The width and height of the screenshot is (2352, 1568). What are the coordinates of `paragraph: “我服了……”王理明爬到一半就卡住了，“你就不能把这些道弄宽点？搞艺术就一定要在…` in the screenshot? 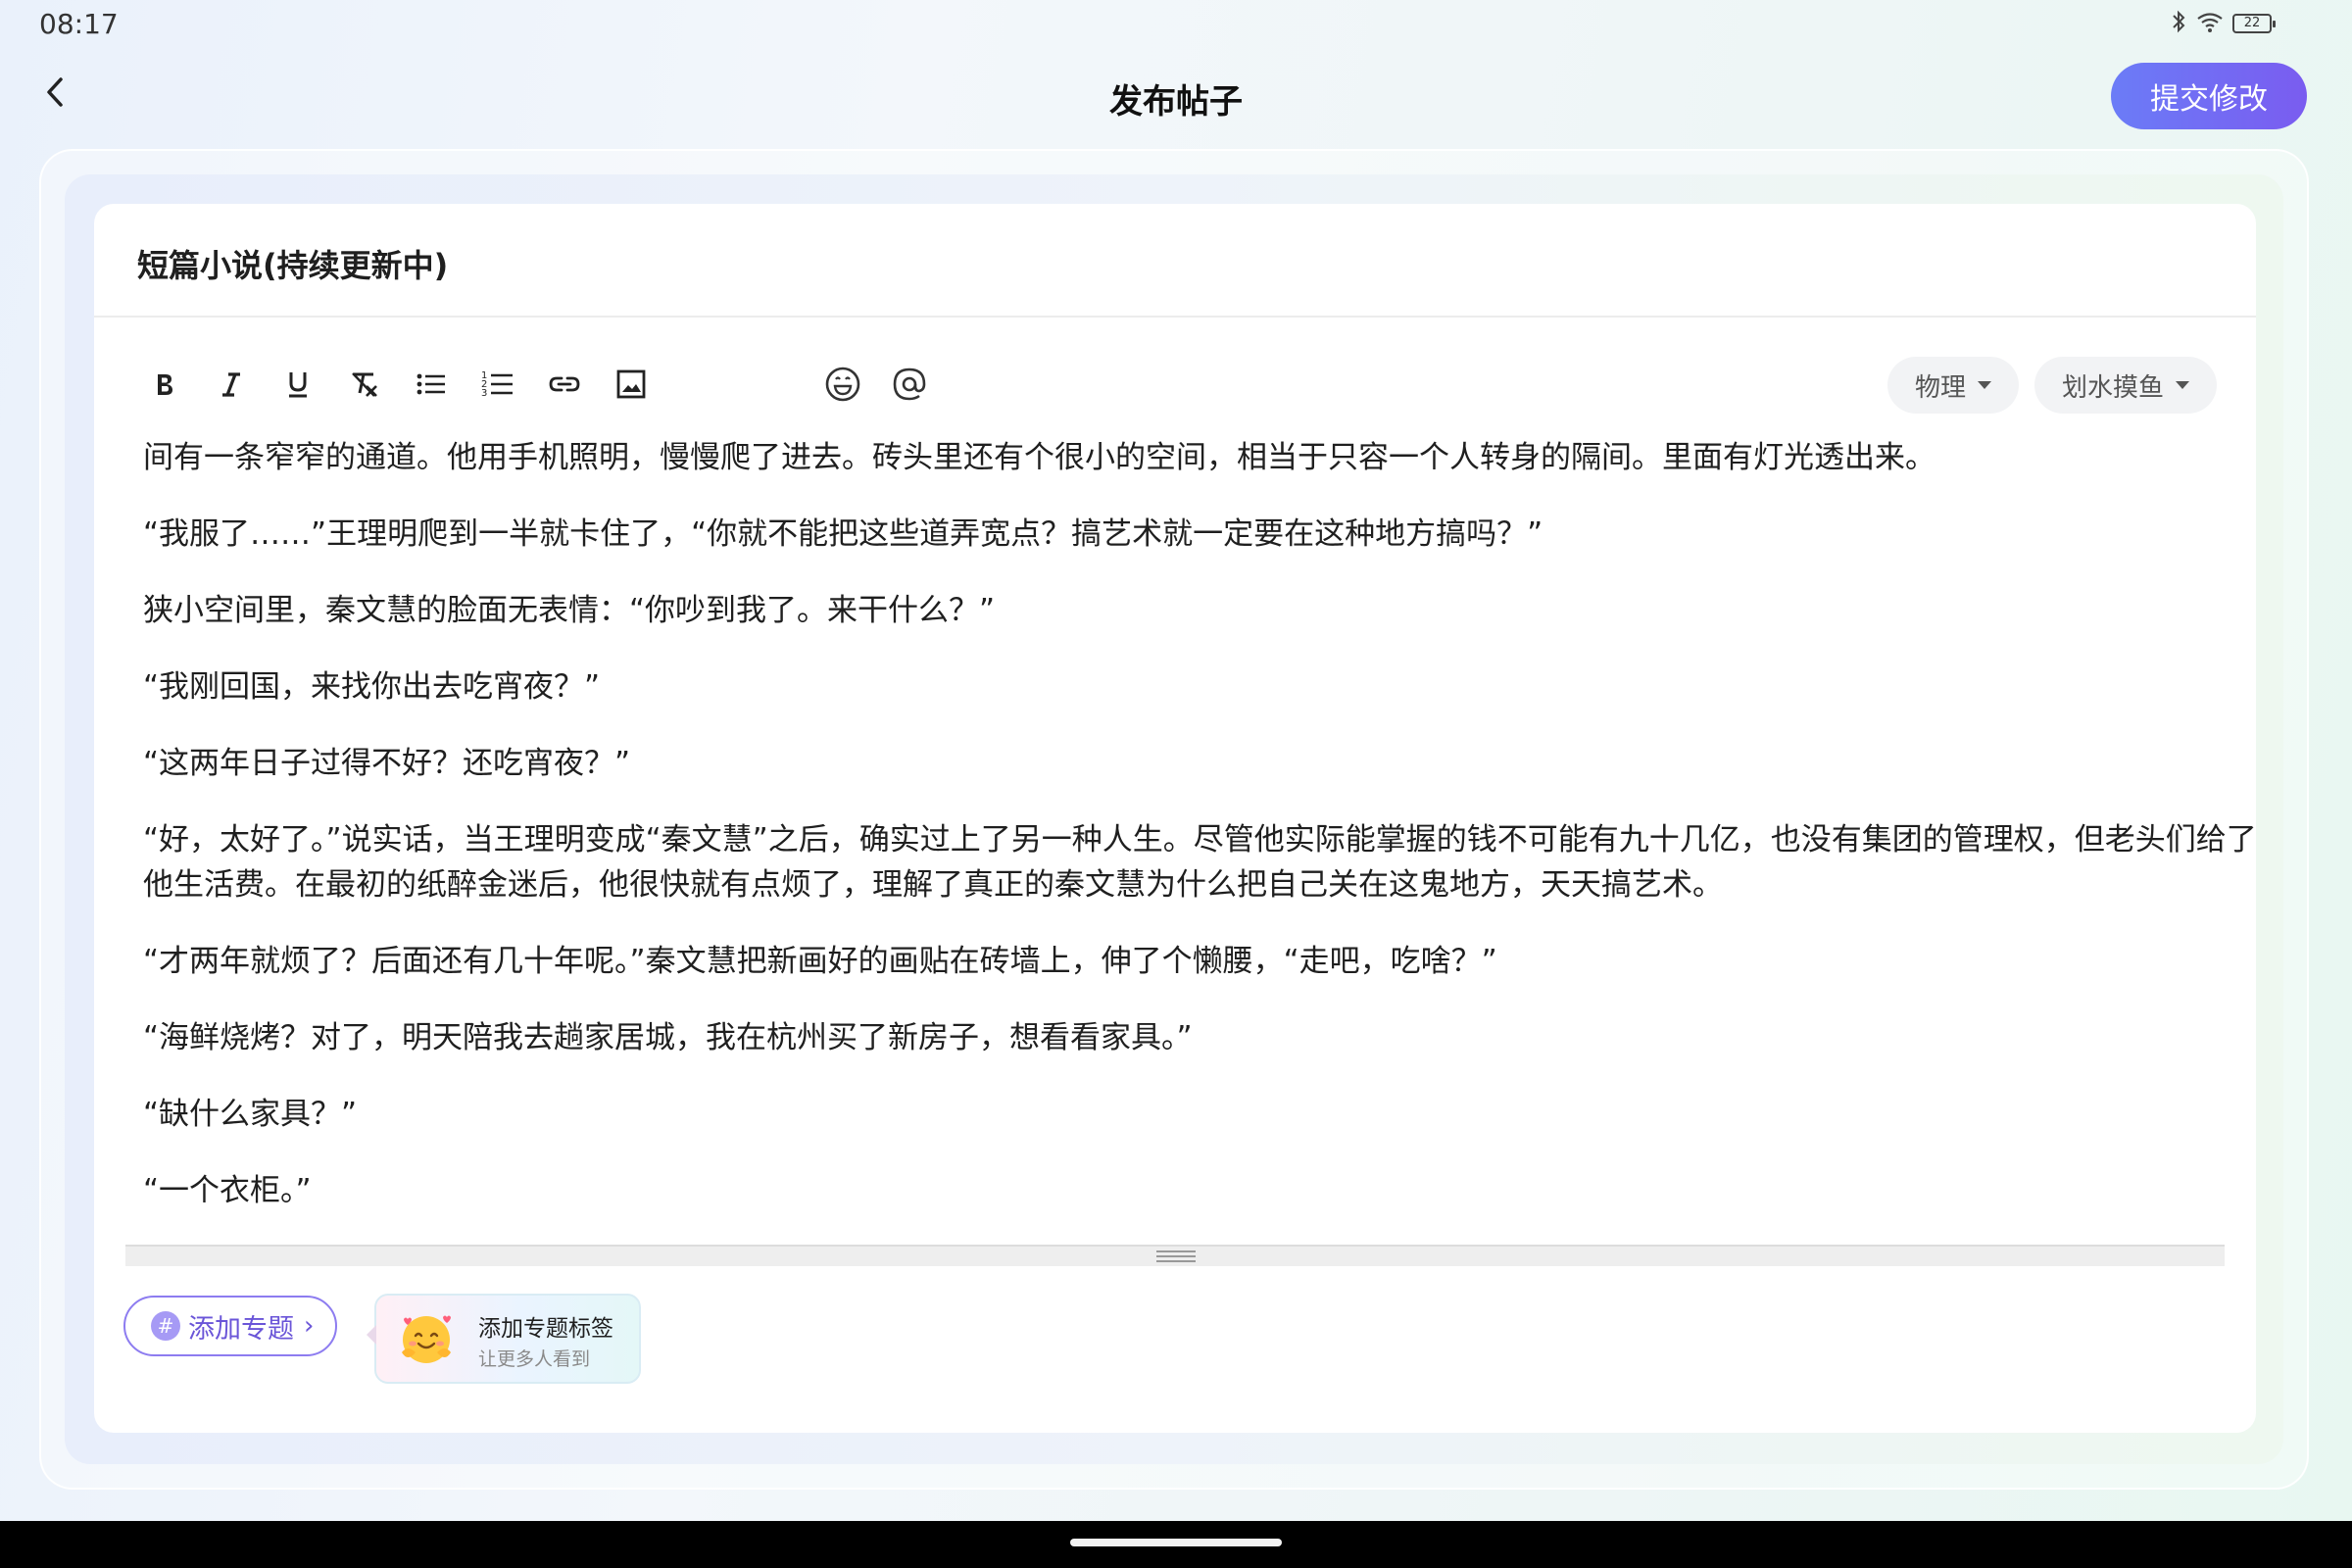 It's located at (843, 534).